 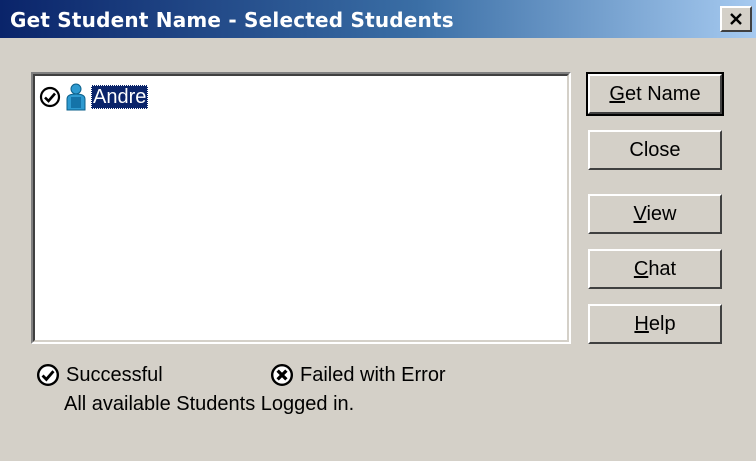 What do you see at coordinates (373, 374) in the screenshot?
I see `legend-failed-label: Failed with Error` at bounding box center [373, 374].